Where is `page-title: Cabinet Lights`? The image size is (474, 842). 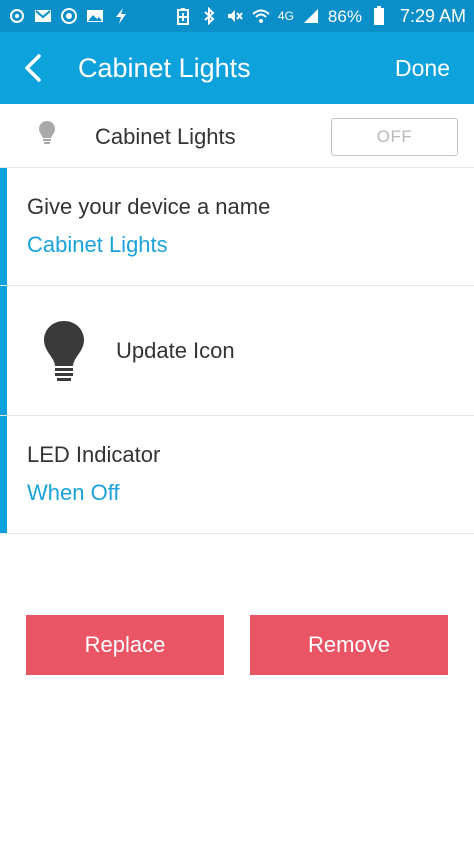
page-title: Cabinet Lights is located at coordinates (164, 67).